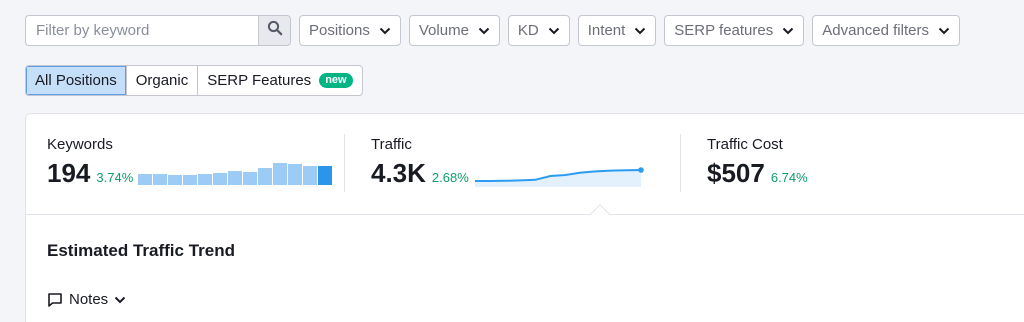  I want to click on keywords-metric: Keywords 194 3.74%, so click(190, 162).